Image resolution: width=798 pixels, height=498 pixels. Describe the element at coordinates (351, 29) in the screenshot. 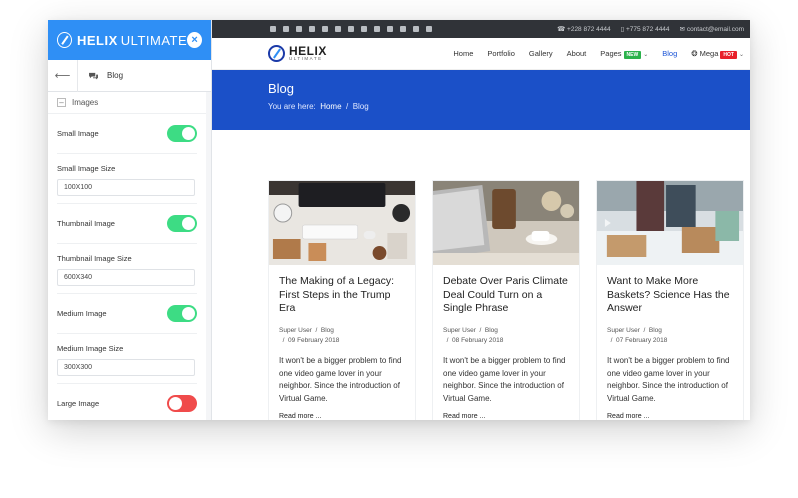

I see `dribbble-icon` at that location.